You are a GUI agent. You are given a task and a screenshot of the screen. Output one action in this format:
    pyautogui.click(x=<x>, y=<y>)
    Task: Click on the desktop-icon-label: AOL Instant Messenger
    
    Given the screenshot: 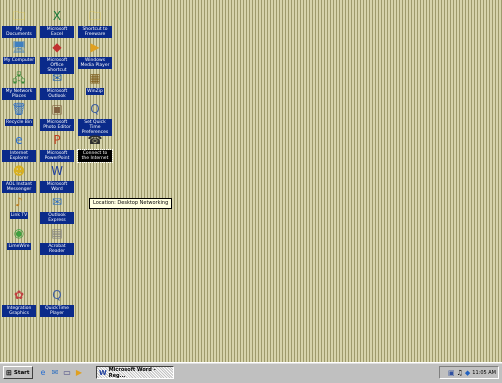 What is the action you would take?
    pyautogui.click(x=19, y=187)
    